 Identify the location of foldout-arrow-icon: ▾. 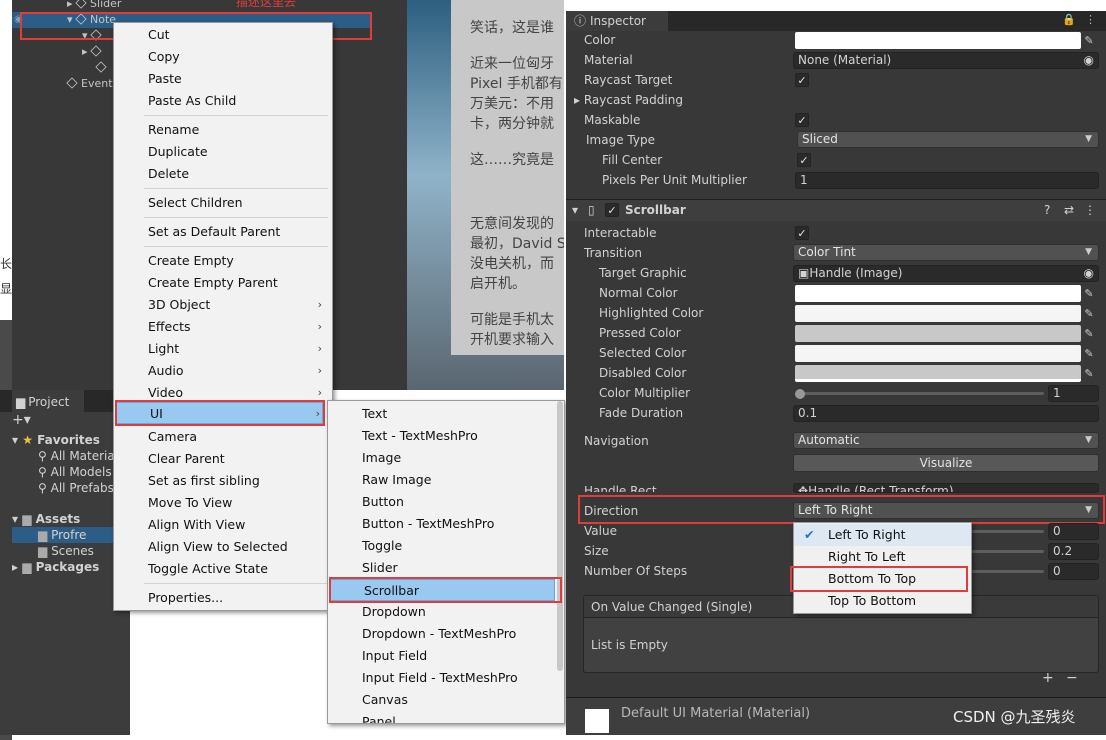
(575, 210).